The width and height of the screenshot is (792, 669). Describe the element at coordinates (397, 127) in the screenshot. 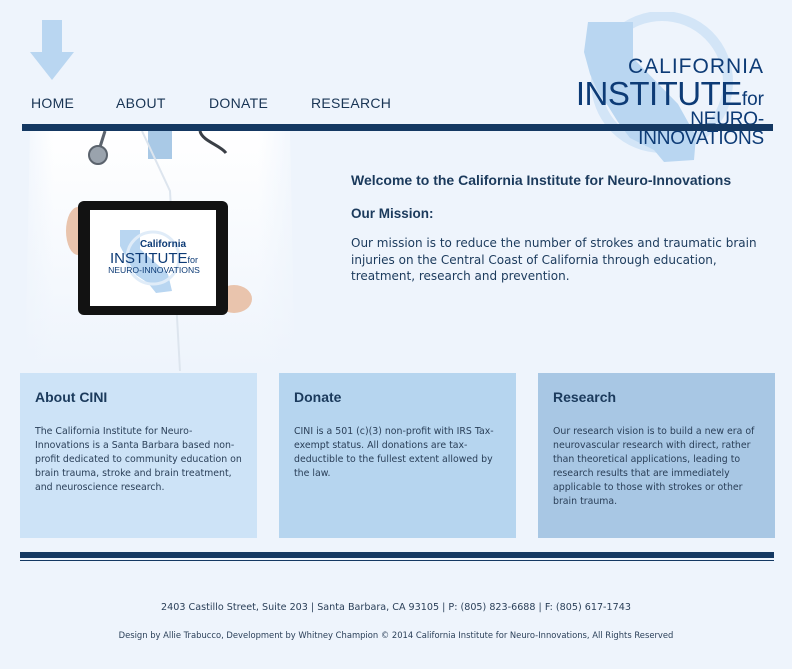

I see `header-divider` at that location.